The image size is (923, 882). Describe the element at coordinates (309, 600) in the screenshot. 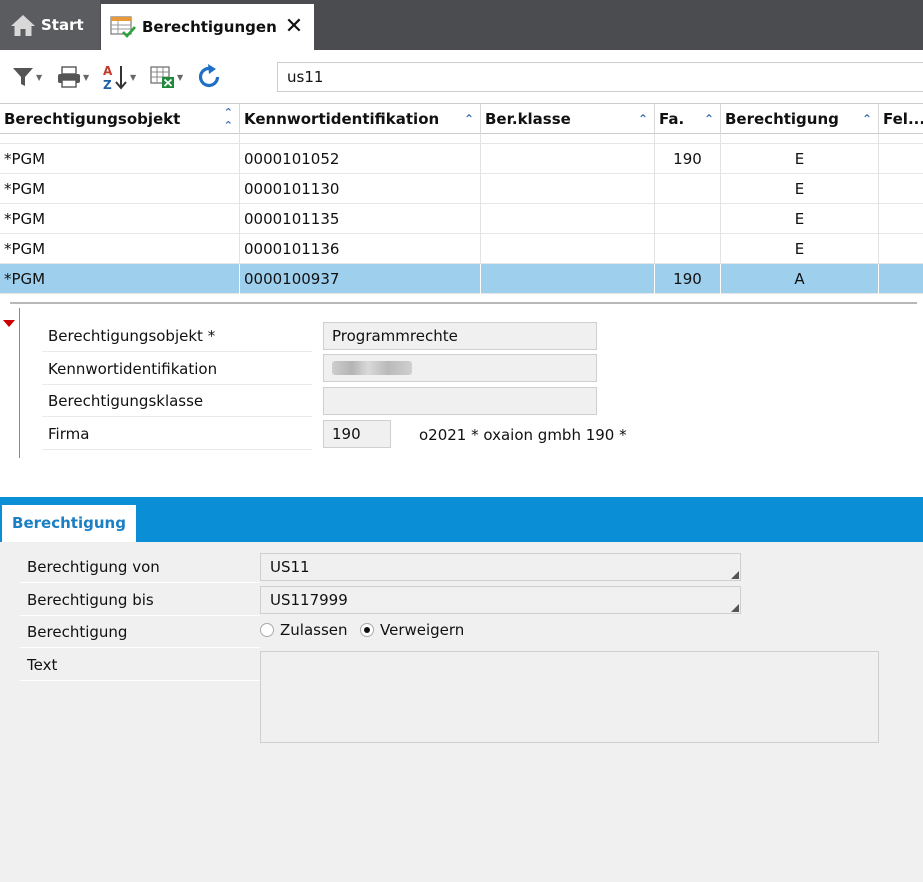

I see `berechtigung-bis-value: US117999` at that location.